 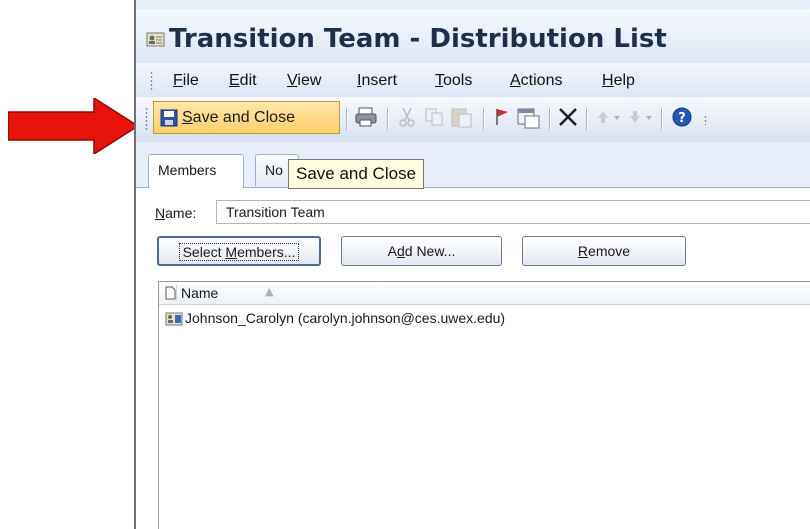 I want to click on remove-button: Remove, so click(x=604, y=251).